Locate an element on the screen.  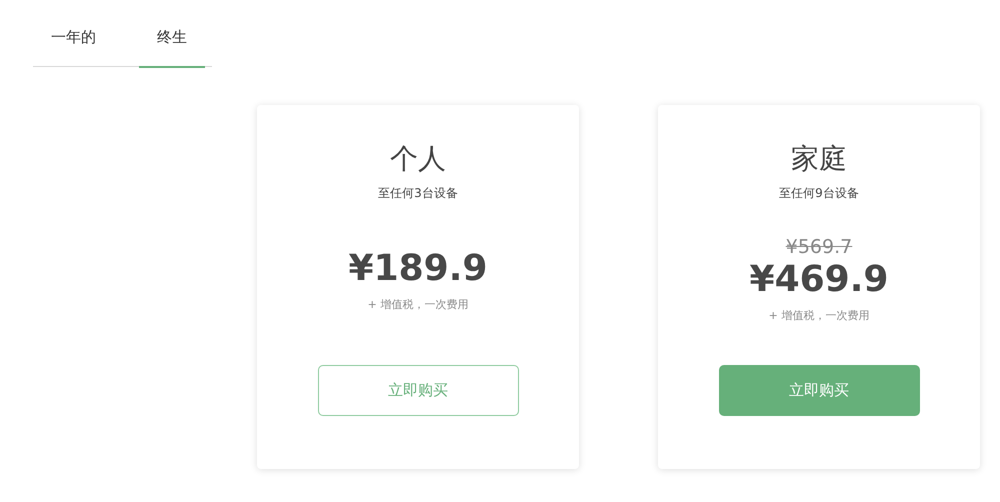
original-price: ¥569.7 is located at coordinates (819, 247).